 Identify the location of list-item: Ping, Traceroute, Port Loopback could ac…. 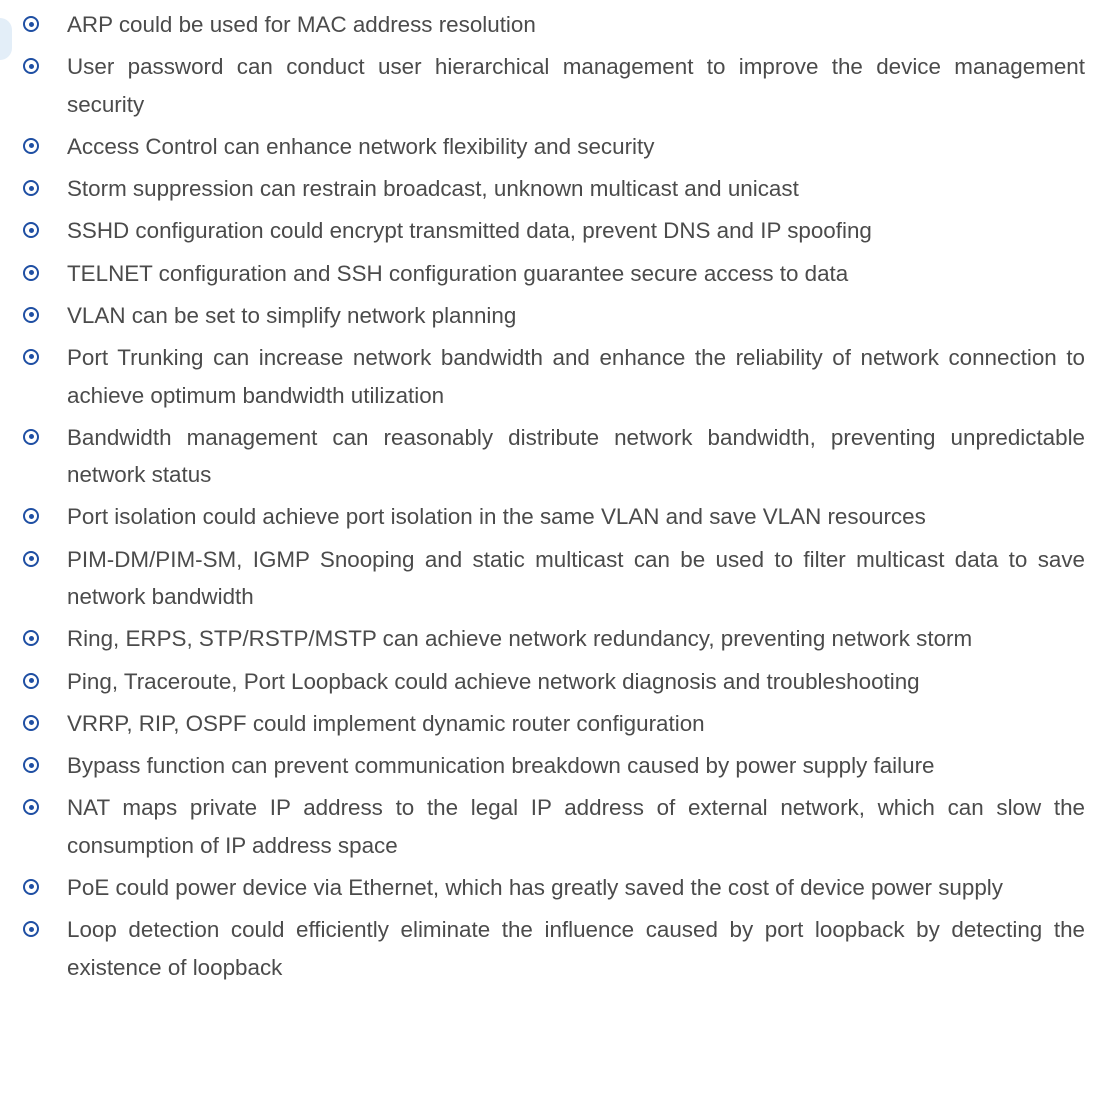
(550, 682).